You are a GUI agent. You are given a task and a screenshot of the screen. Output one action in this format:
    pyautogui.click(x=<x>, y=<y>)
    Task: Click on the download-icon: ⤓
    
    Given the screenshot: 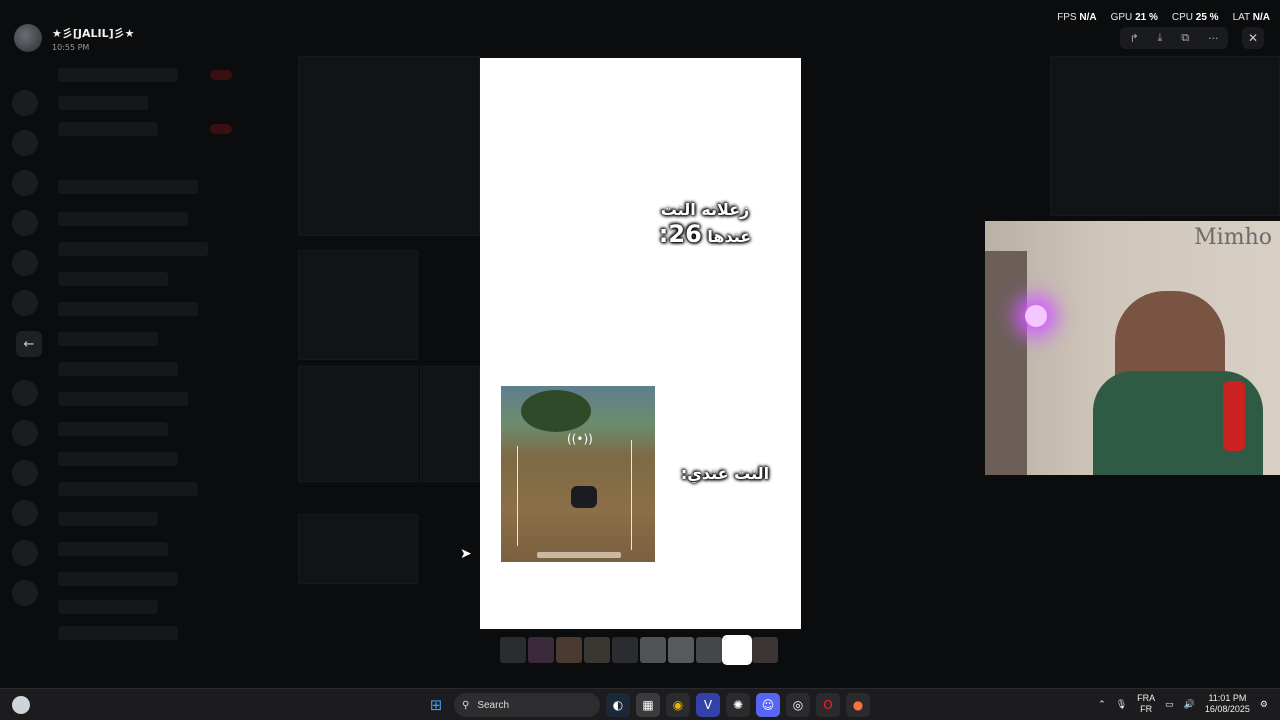 What is the action you would take?
    pyautogui.click(x=1160, y=38)
    